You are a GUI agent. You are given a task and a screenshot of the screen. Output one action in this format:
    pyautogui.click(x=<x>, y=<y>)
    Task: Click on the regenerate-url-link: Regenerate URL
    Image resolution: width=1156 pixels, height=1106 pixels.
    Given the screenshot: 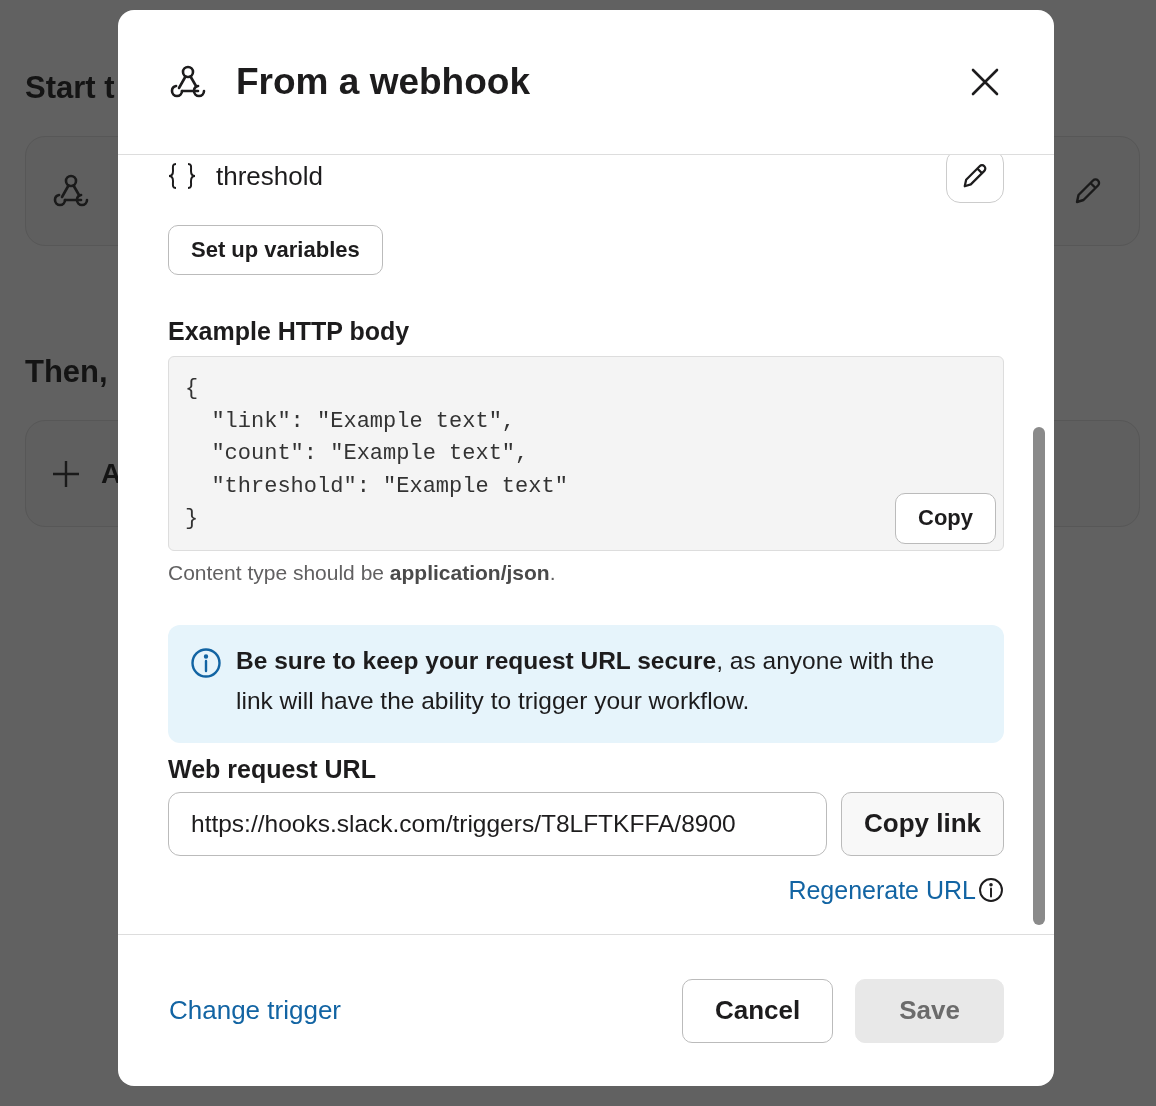 What is the action you would take?
    pyautogui.click(x=896, y=890)
    